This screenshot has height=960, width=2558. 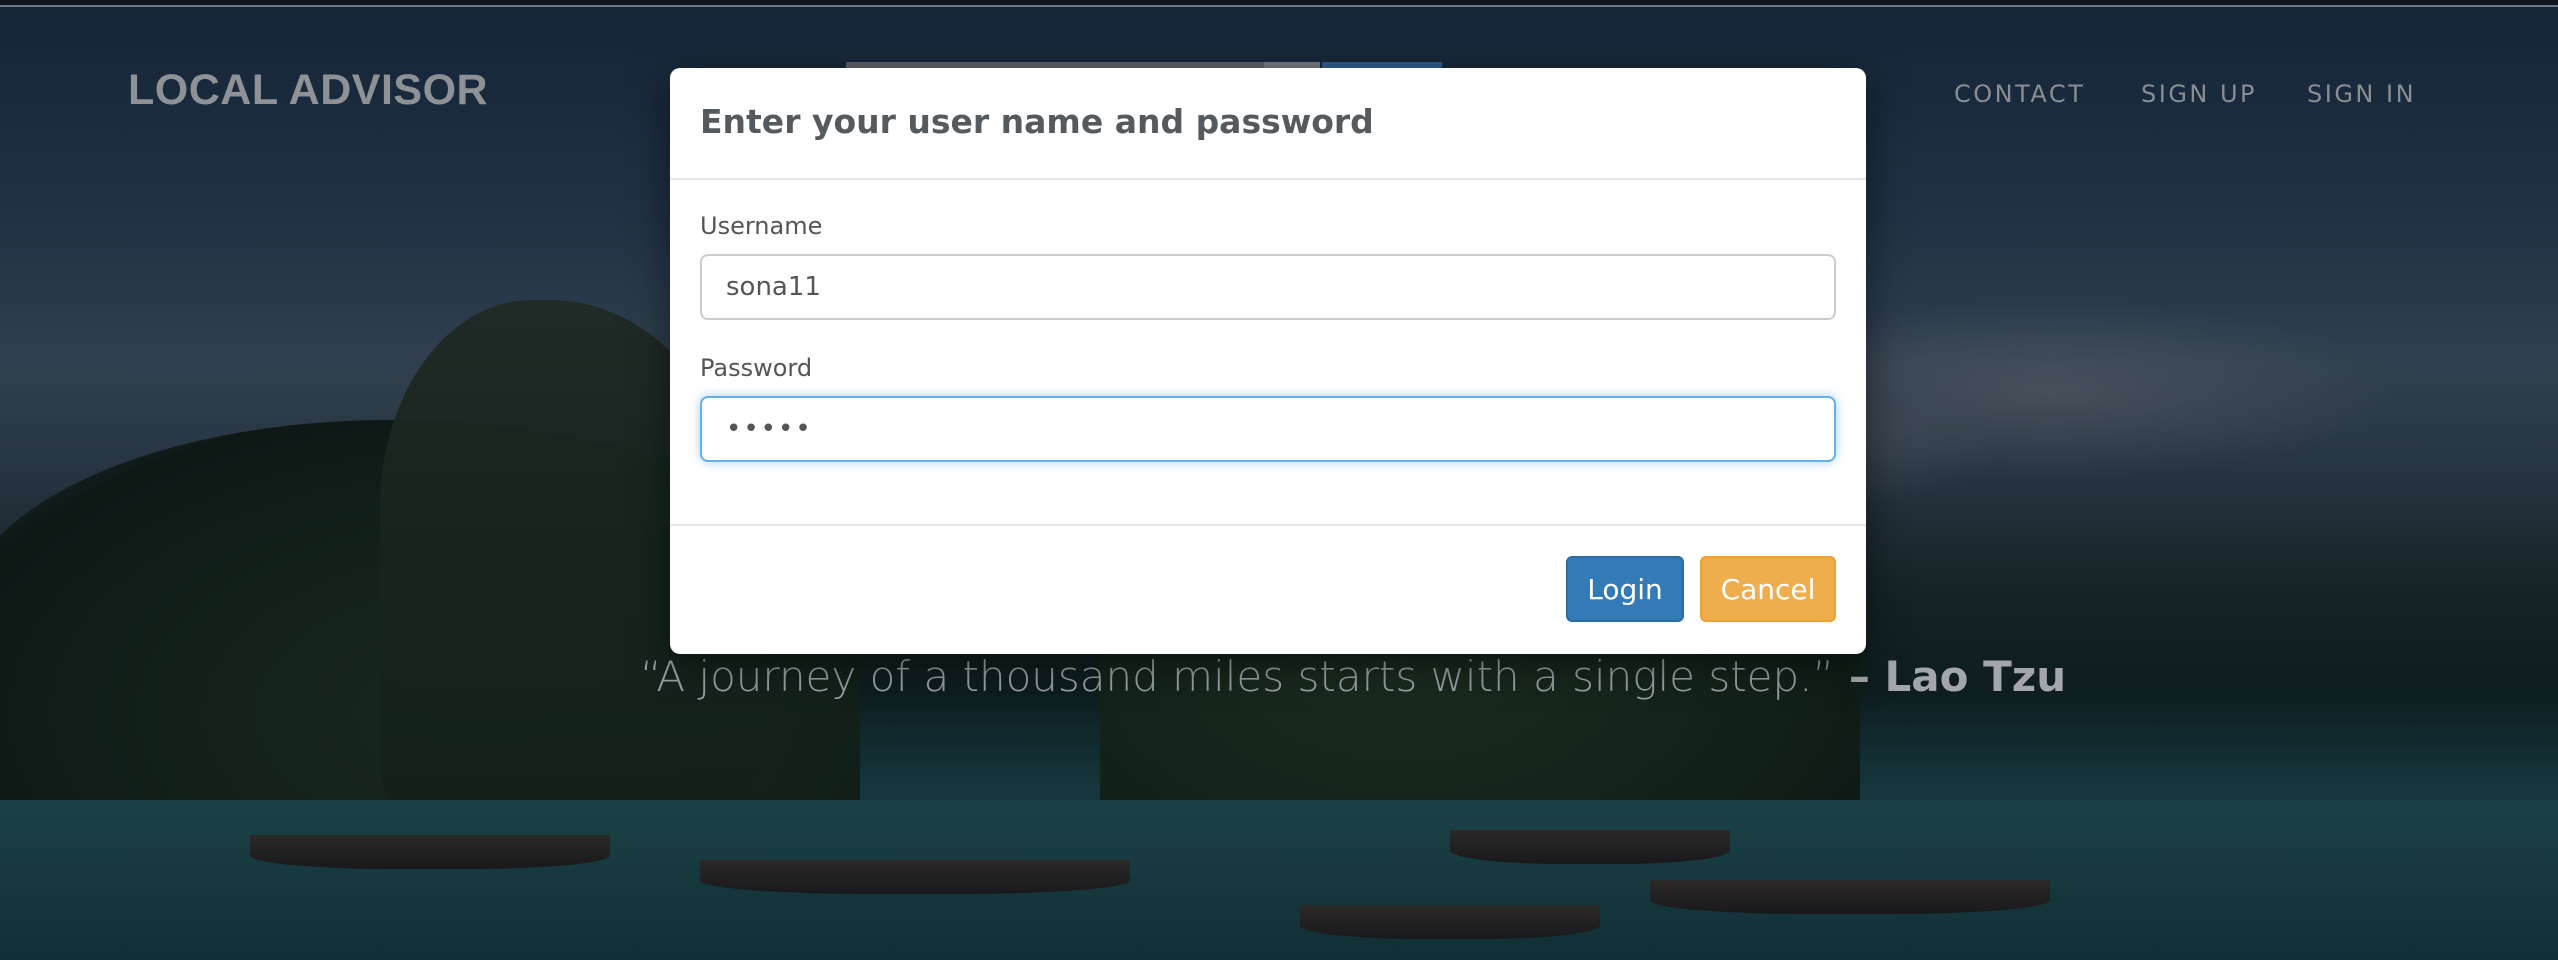 I want to click on modal-title: Enter your user name and password, so click(x=1037, y=121).